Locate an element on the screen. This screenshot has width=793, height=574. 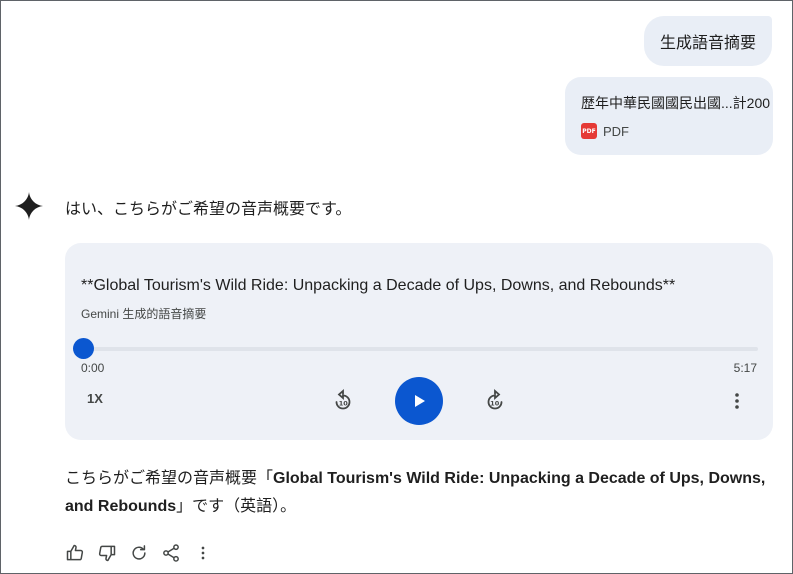
thumb-up-button is located at coordinates (75, 553).